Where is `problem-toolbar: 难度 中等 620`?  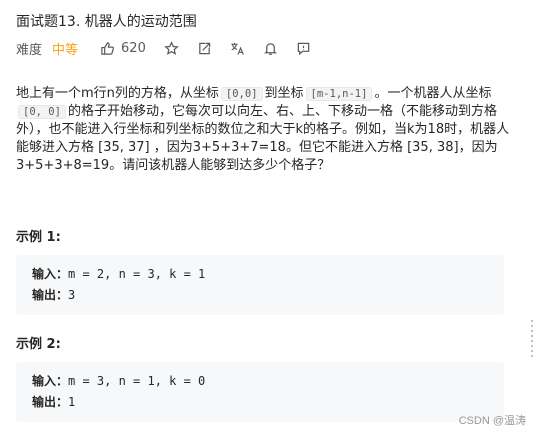
problem-toolbar: 难度 中等 620 is located at coordinates (172, 48).